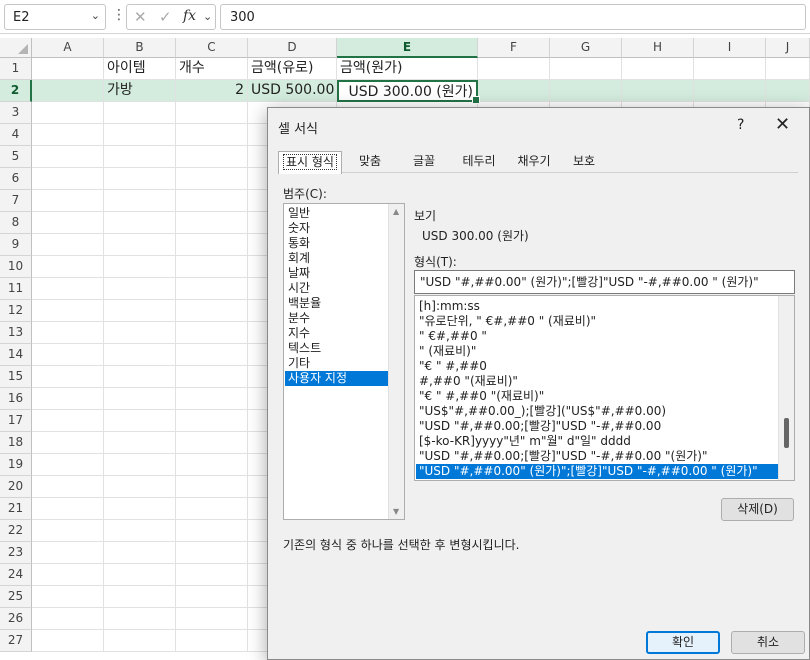 This screenshot has height=660, width=810. I want to click on row-header-27: 27, so click(16, 641).